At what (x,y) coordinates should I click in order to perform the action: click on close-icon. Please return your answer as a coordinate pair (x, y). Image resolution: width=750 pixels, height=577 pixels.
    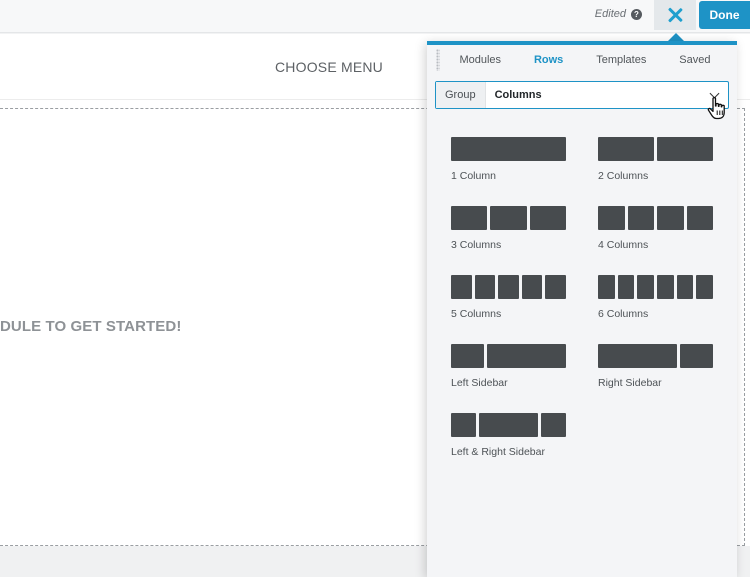
    Looking at the image, I should click on (675, 15).